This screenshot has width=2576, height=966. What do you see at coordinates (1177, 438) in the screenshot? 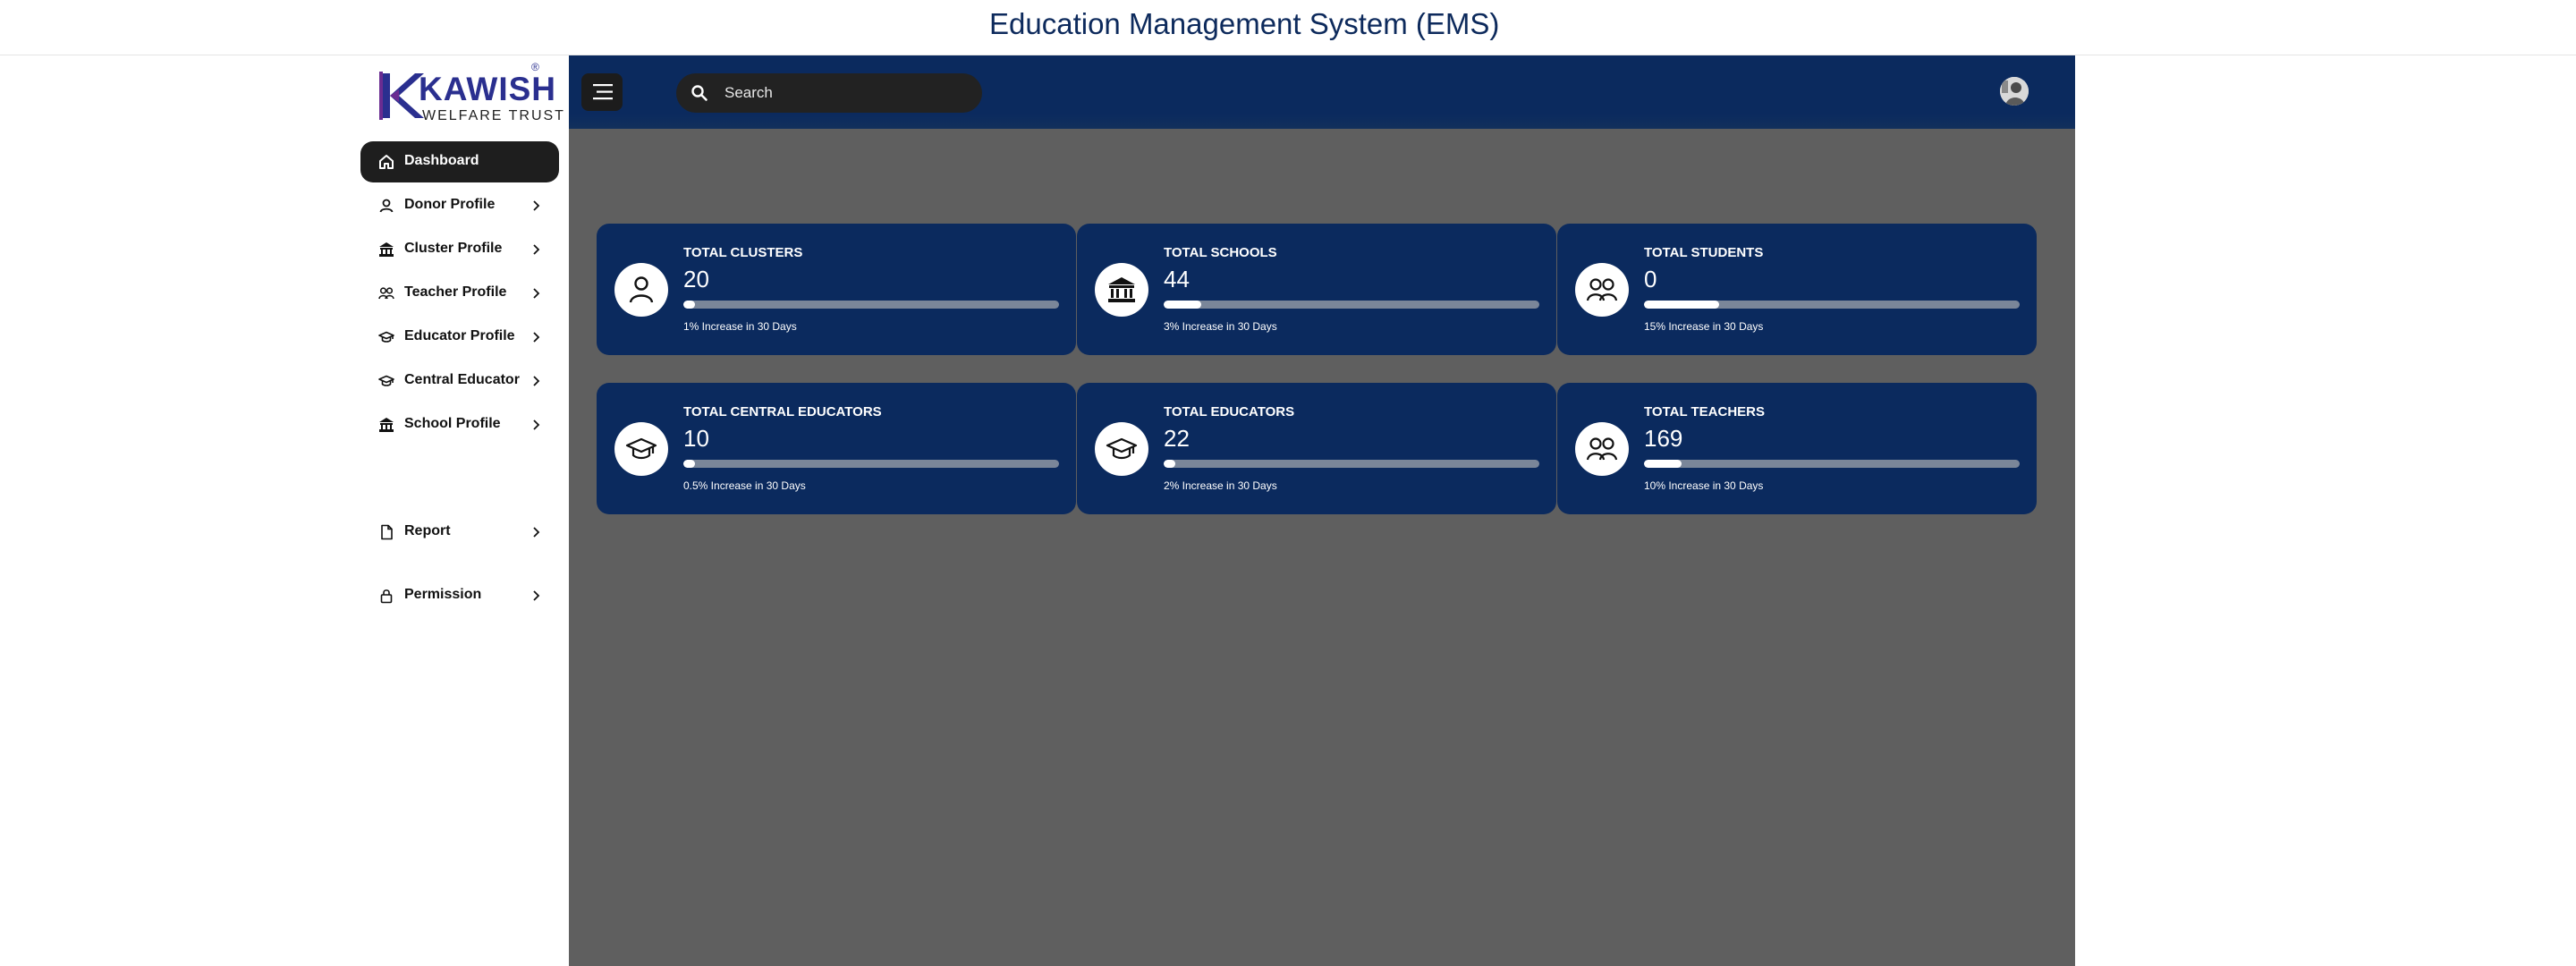
I see `card-value: 22` at bounding box center [1177, 438].